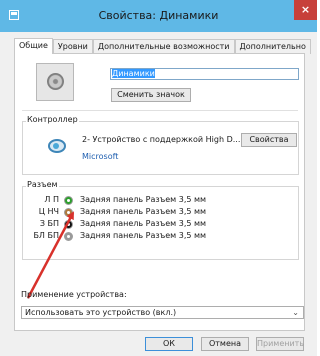 The image size is (320, 356). I want to click on cancel-button: Отмена, so click(225, 344).